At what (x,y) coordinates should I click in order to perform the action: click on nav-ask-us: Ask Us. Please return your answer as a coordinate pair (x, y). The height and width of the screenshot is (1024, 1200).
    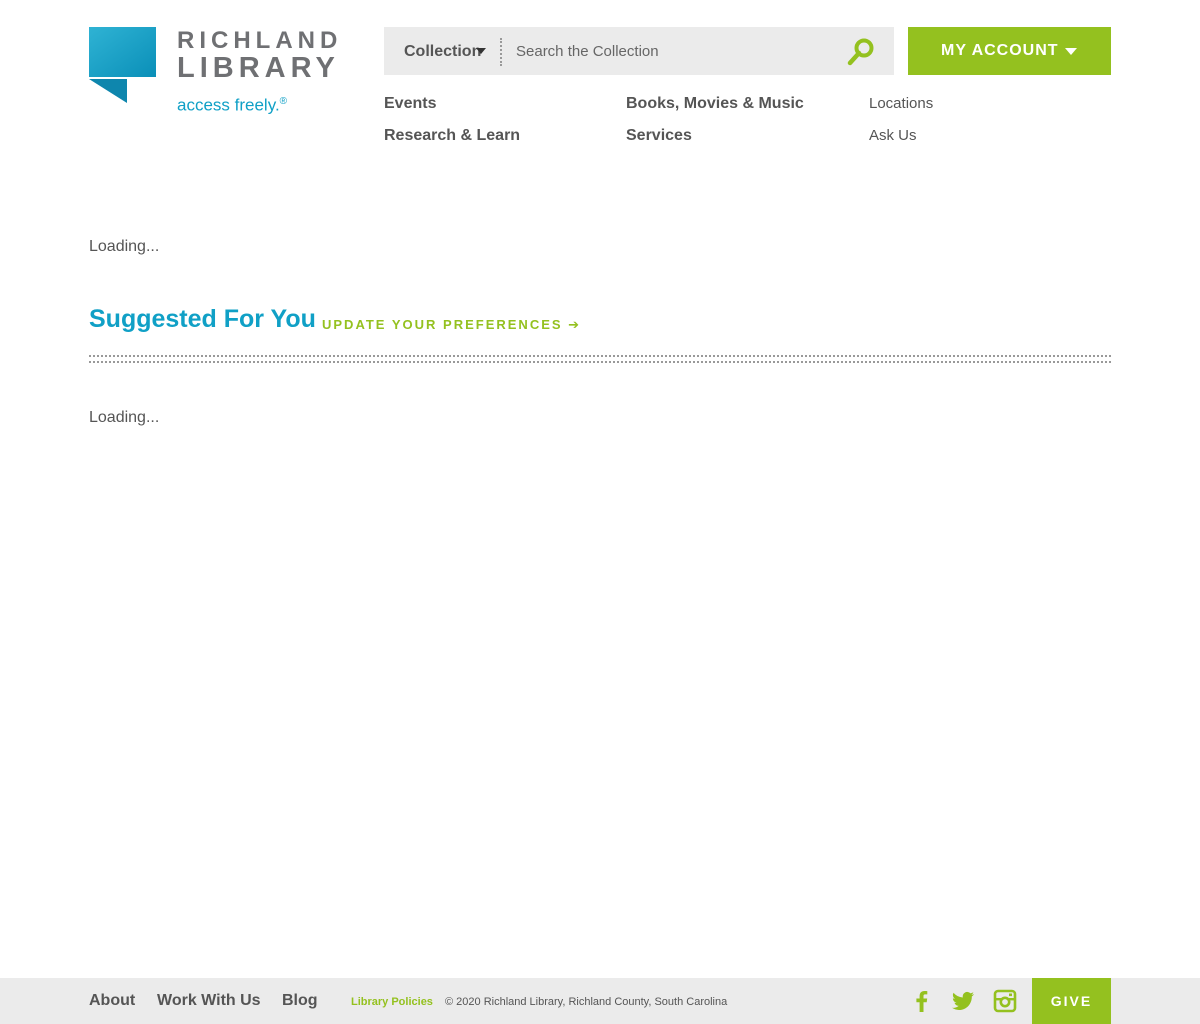
    Looking at the image, I should click on (893, 135).